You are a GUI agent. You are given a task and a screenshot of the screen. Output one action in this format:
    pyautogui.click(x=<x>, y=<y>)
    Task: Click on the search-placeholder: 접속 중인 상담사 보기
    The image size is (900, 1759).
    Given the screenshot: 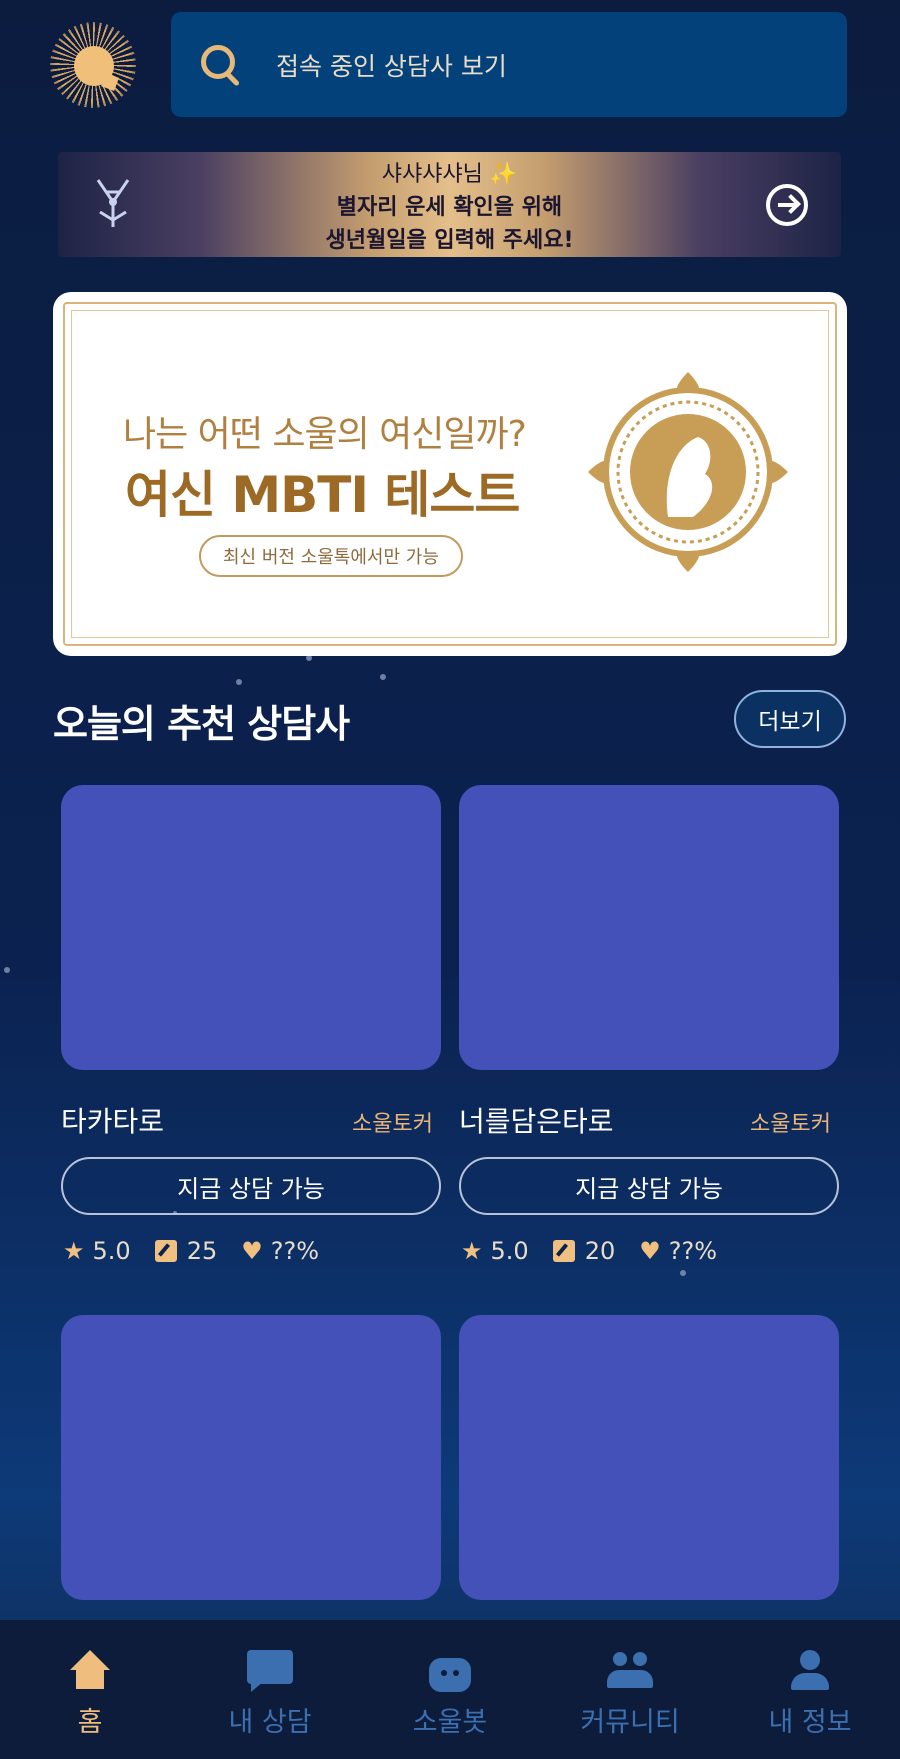 What is the action you would take?
    pyautogui.click(x=391, y=66)
    